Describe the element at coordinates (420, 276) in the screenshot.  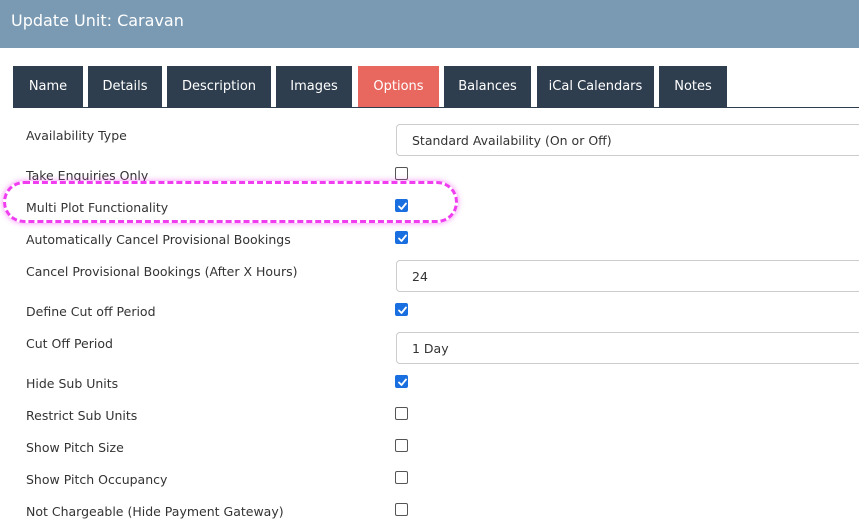
I see `cancel-after-hours-value: 24` at that location.